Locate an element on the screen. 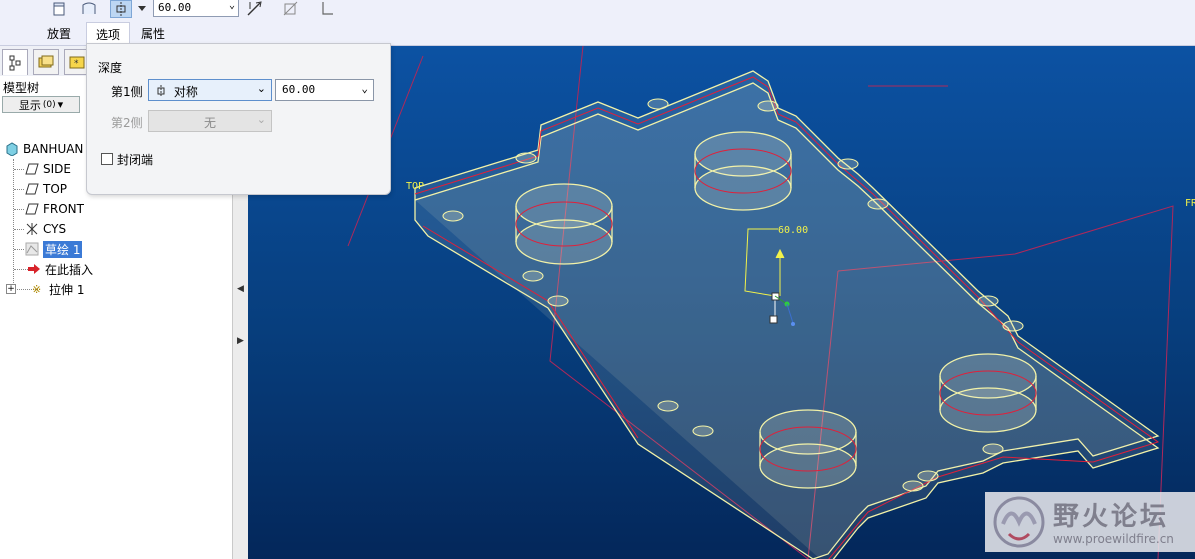  solid-icon is located at coordinates (59, 9).